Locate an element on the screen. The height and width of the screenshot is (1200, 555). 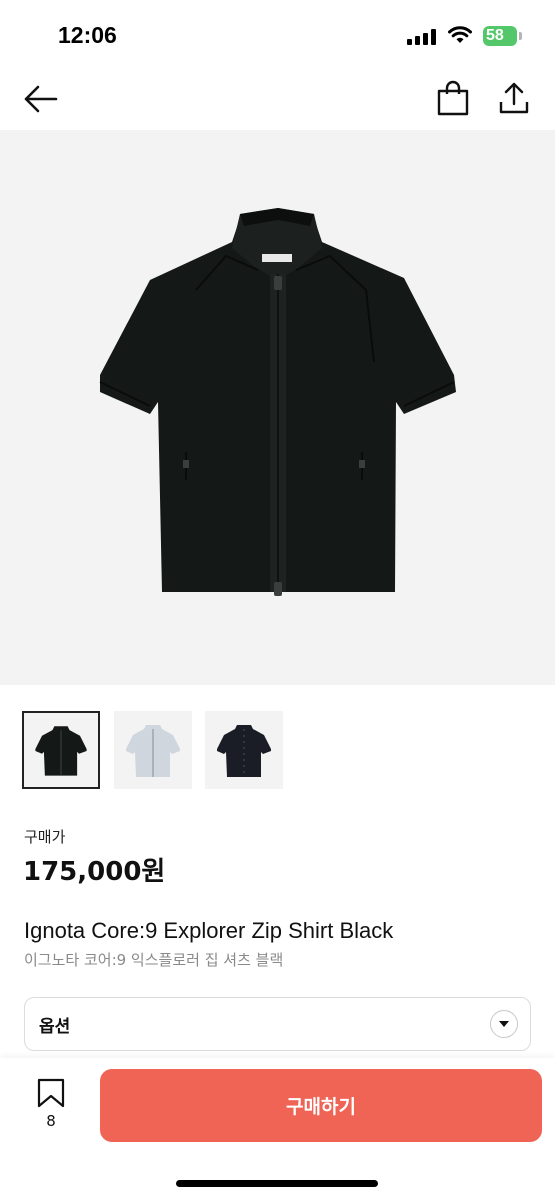
price-label: 구매가 is located at coordinates (45, 837).